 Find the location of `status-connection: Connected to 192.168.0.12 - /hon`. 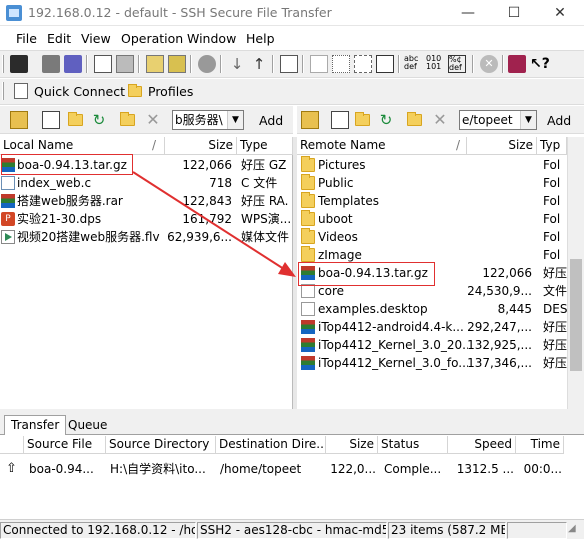

status-connection: Connected to 192.168.0.12 - /hon is located at coordinates (98, 530).